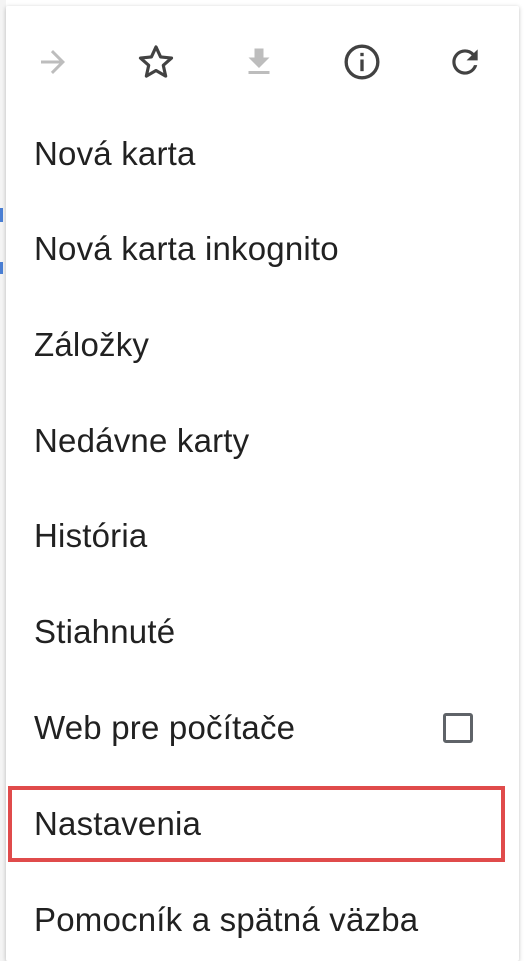 Image resolution: width=525 pixels, height=961 pixels. I want to click on reload-icon, so click(465, 62).